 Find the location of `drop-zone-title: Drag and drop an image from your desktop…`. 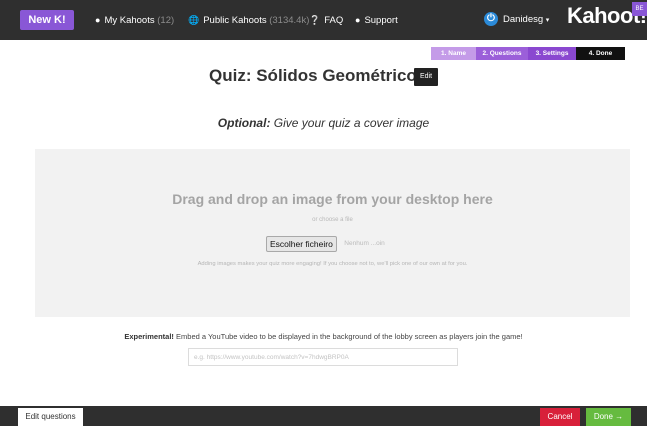

drop-zone-title: Drag and drop an image from your desktop… is located at coordinates (332, 199).